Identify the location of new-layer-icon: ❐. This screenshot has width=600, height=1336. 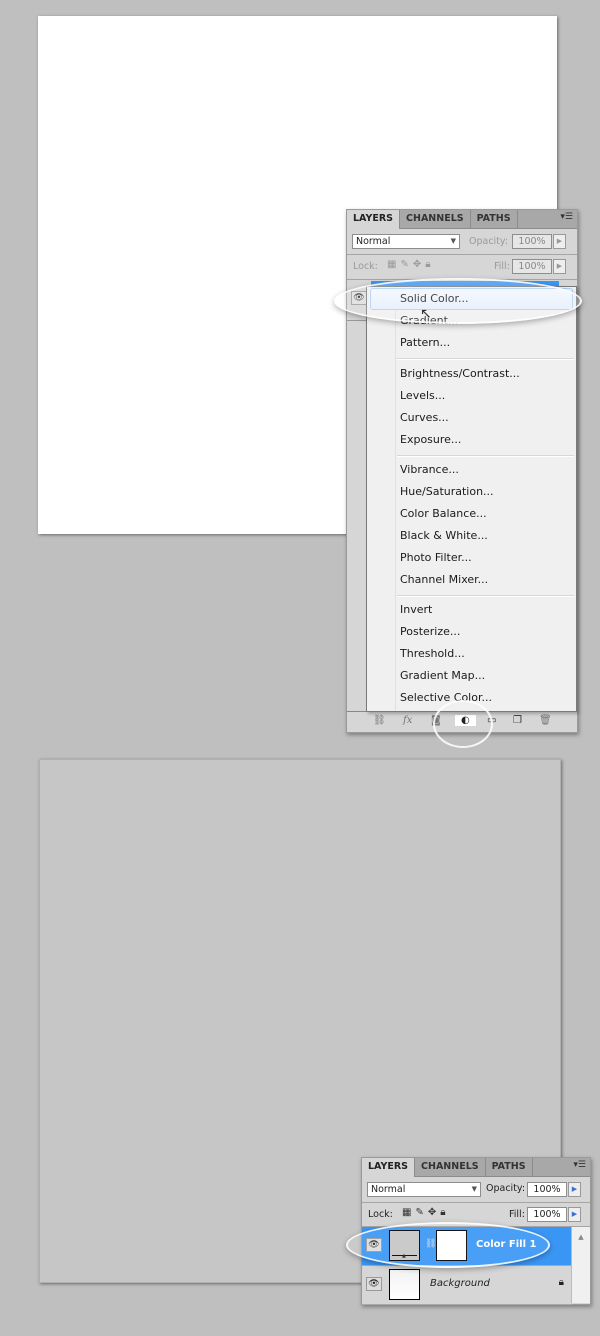
(517, 720).